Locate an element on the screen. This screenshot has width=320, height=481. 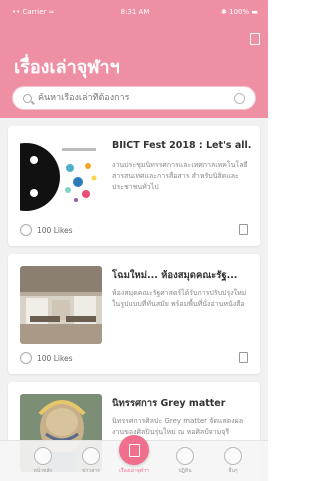
clear-icon is located at coordinates (239, 98).